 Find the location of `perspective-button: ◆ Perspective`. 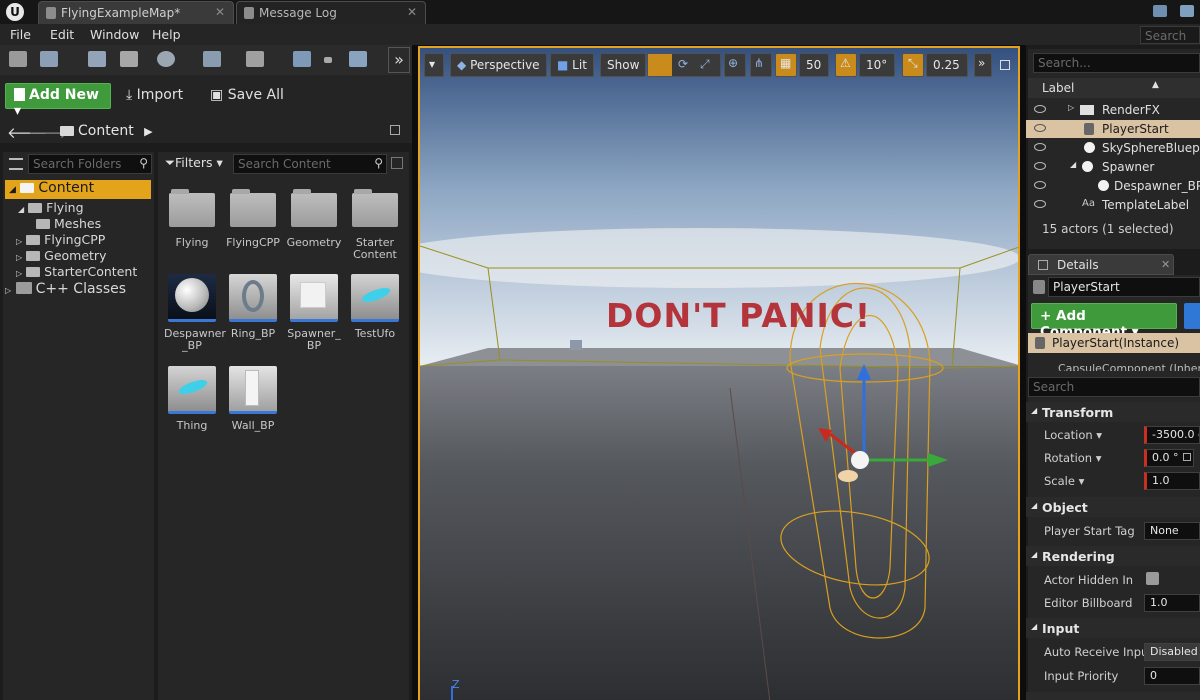

perspective-button: ◆ Perspective is located at coordinates (498, 65).